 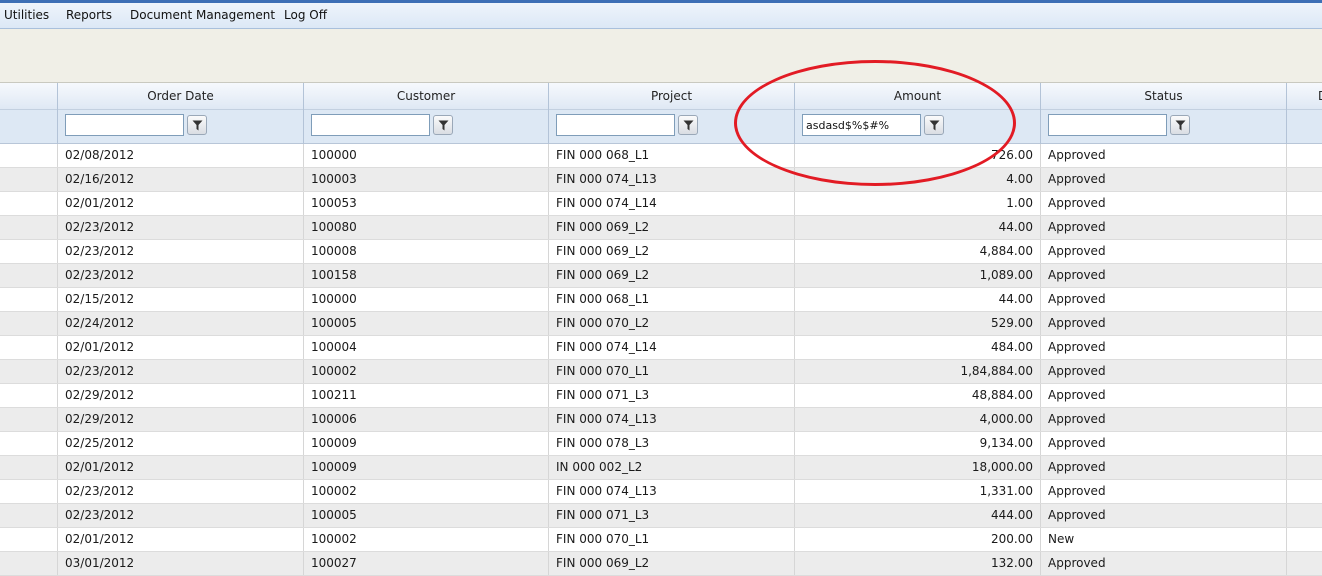 What do you see at coordinates (443, 125) in the screenshot?
I see `customer-filter-button` at bounding box center [443, 125].